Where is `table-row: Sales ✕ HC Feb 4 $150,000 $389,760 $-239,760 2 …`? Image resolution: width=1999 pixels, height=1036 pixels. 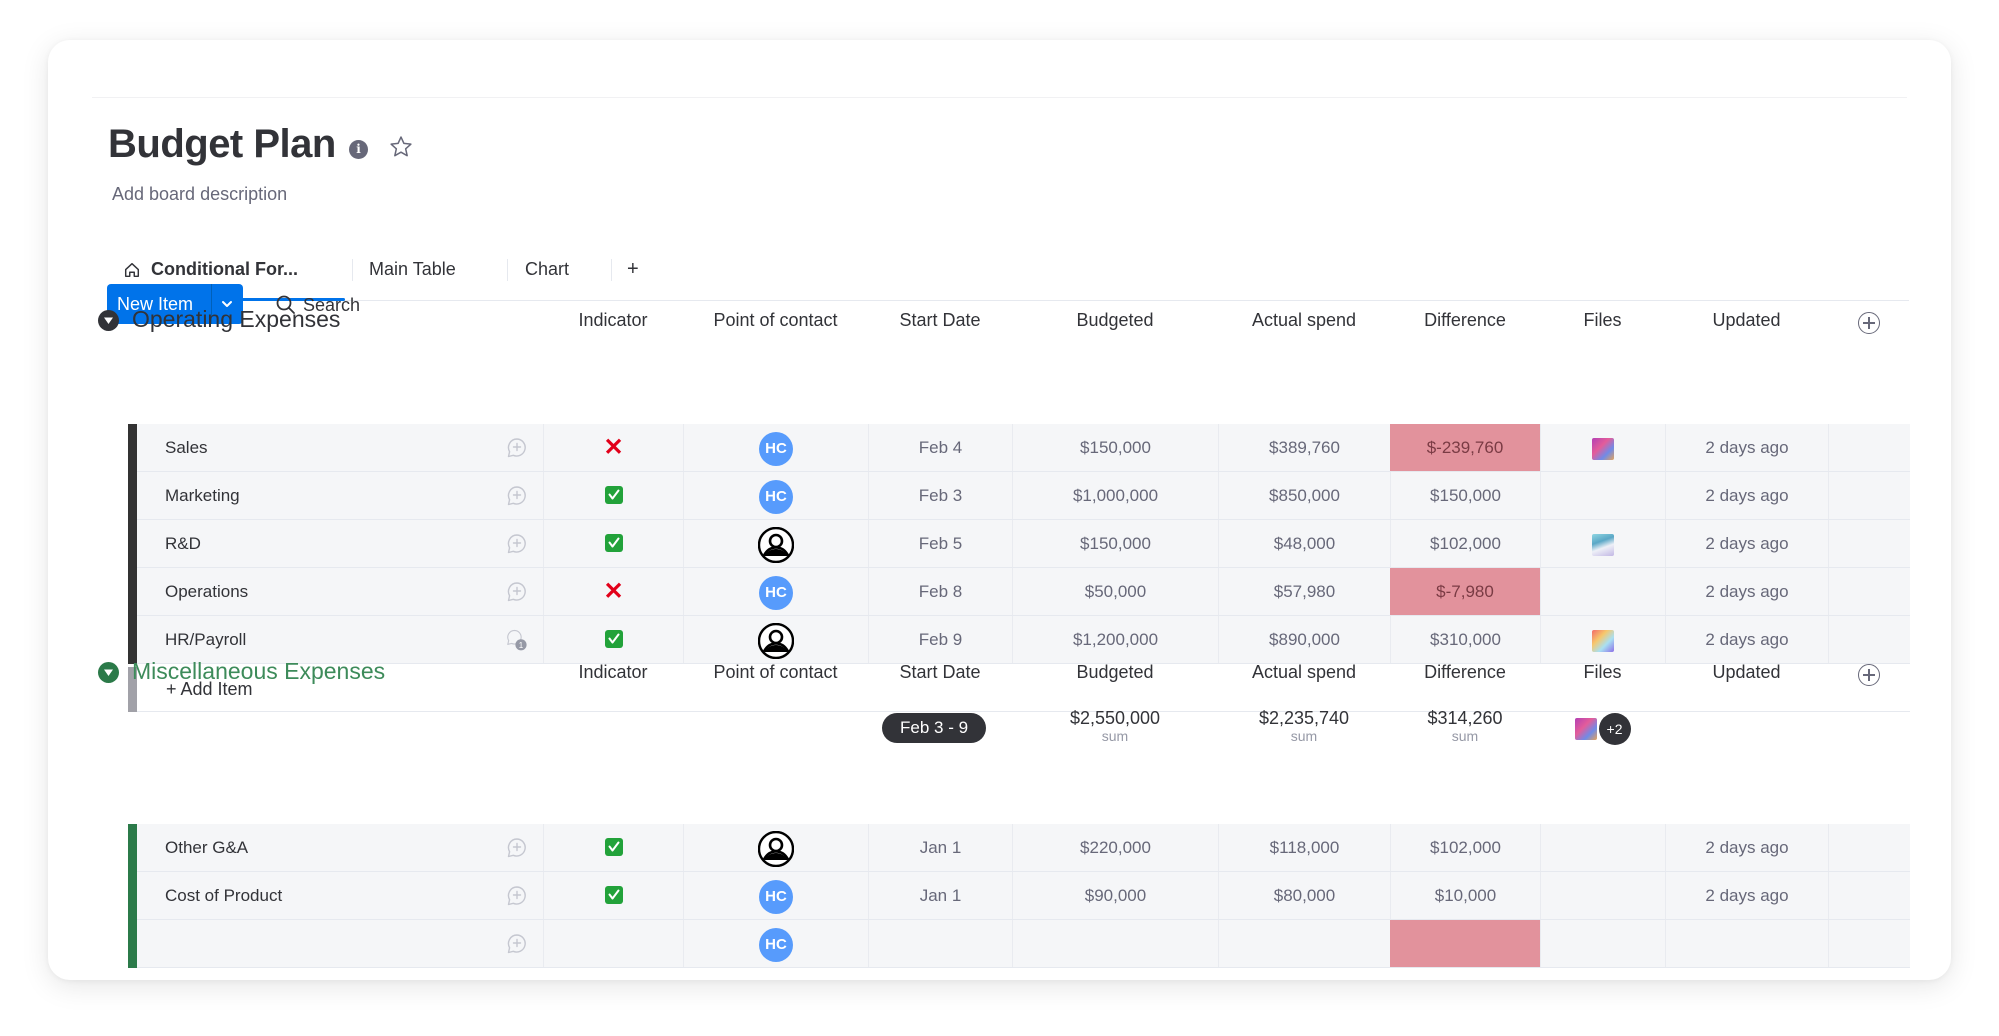 table-row: Sales ✕ HC Feb 4 $150,000 $389,760 $-239,760 2 … is located at coordinates (1019, 448).